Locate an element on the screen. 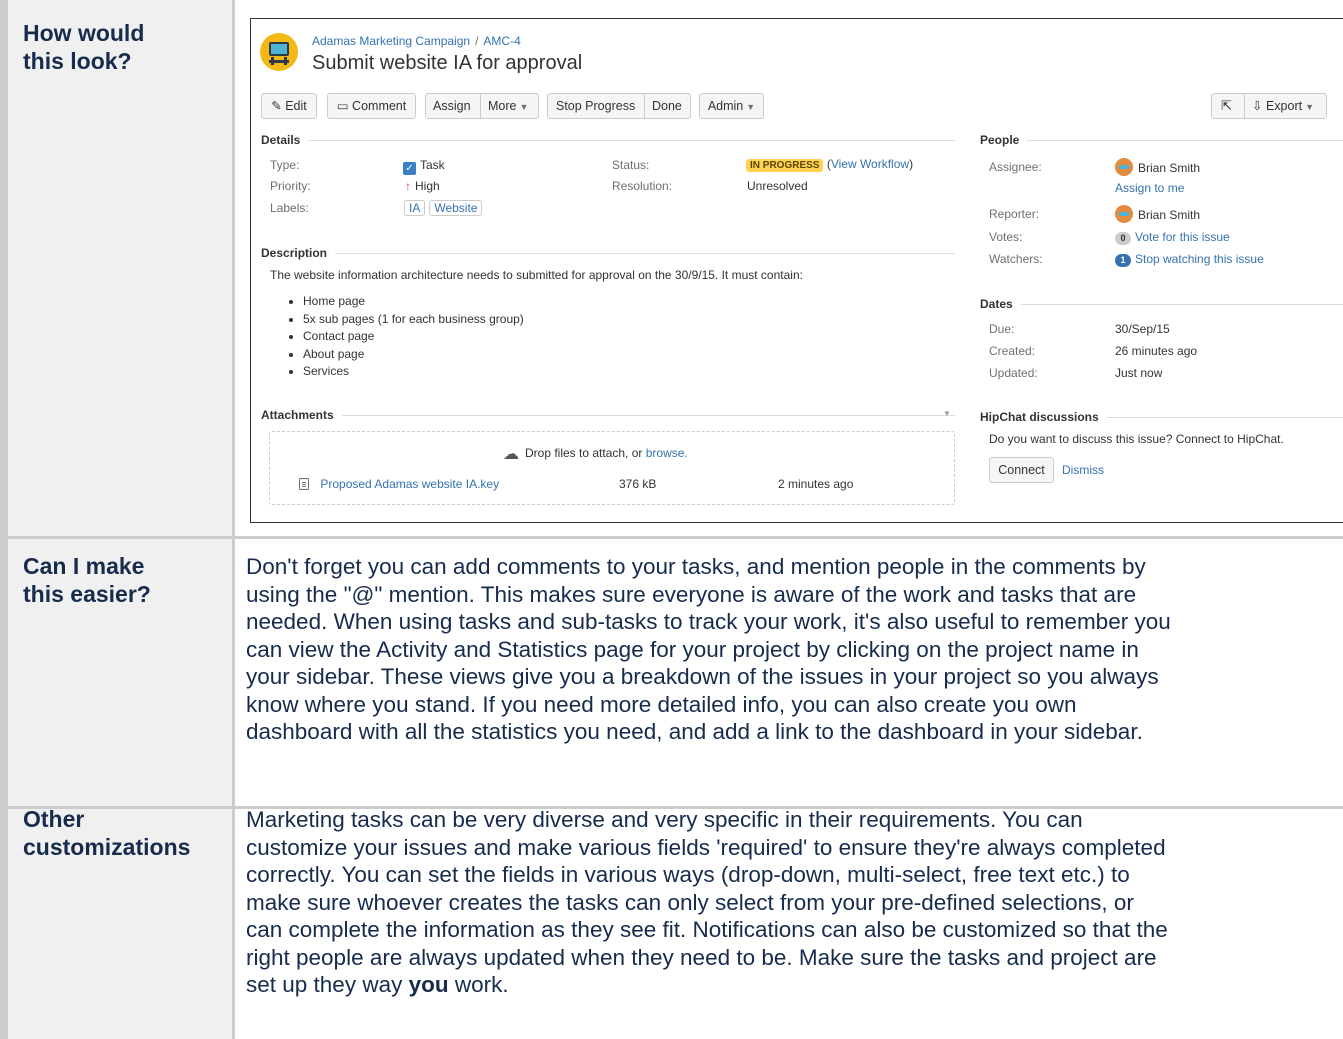  export-icon: ⇩ is located at coordinates (1257, 106).